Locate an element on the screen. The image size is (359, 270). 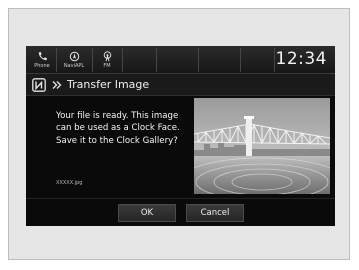
nfc-icon is located at coordinates (39, 84).